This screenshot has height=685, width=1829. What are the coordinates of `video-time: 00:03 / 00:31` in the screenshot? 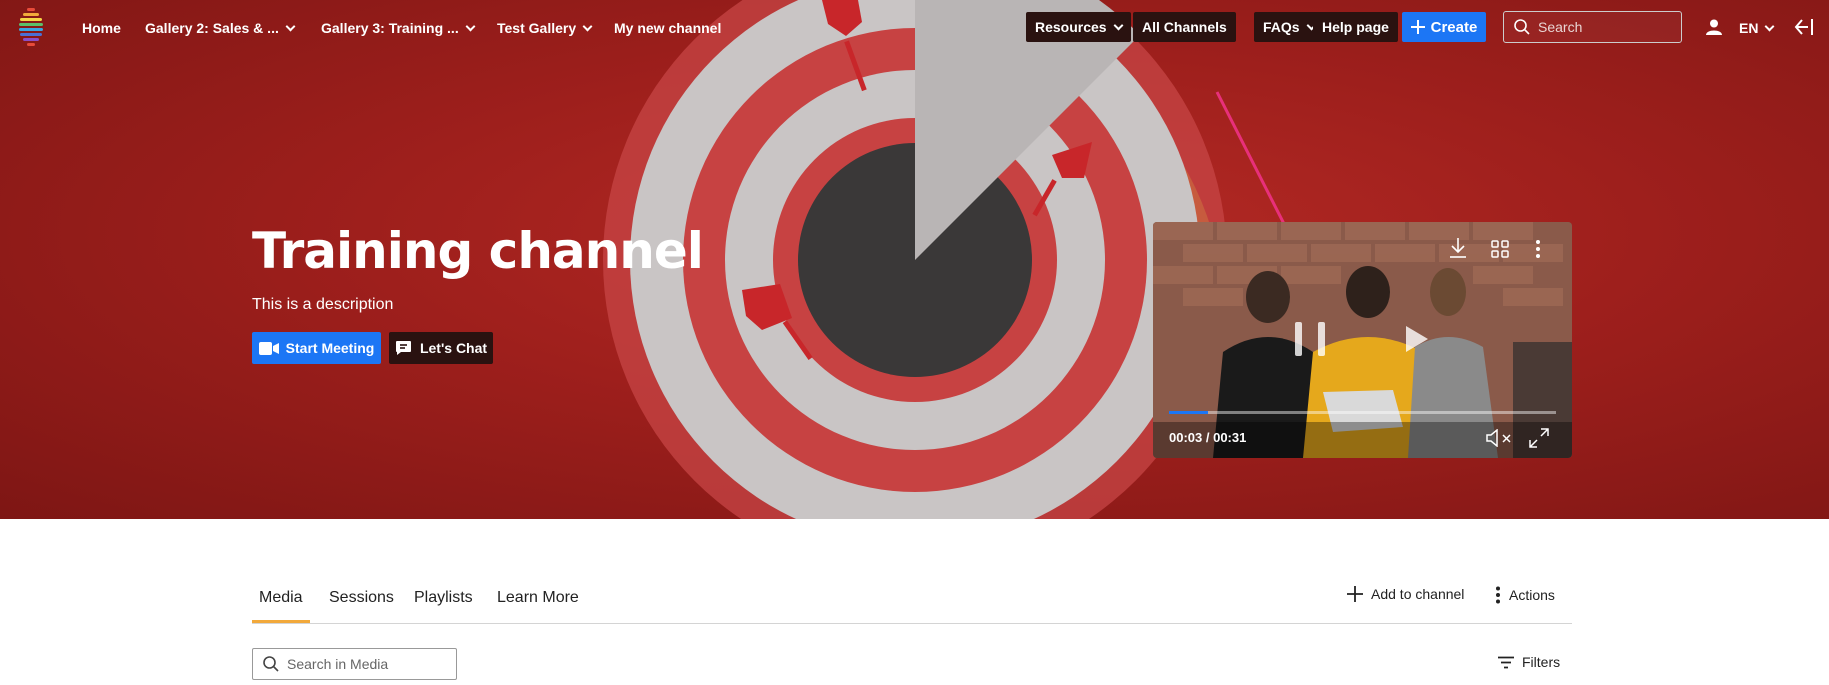 It's located at (1208, 437).